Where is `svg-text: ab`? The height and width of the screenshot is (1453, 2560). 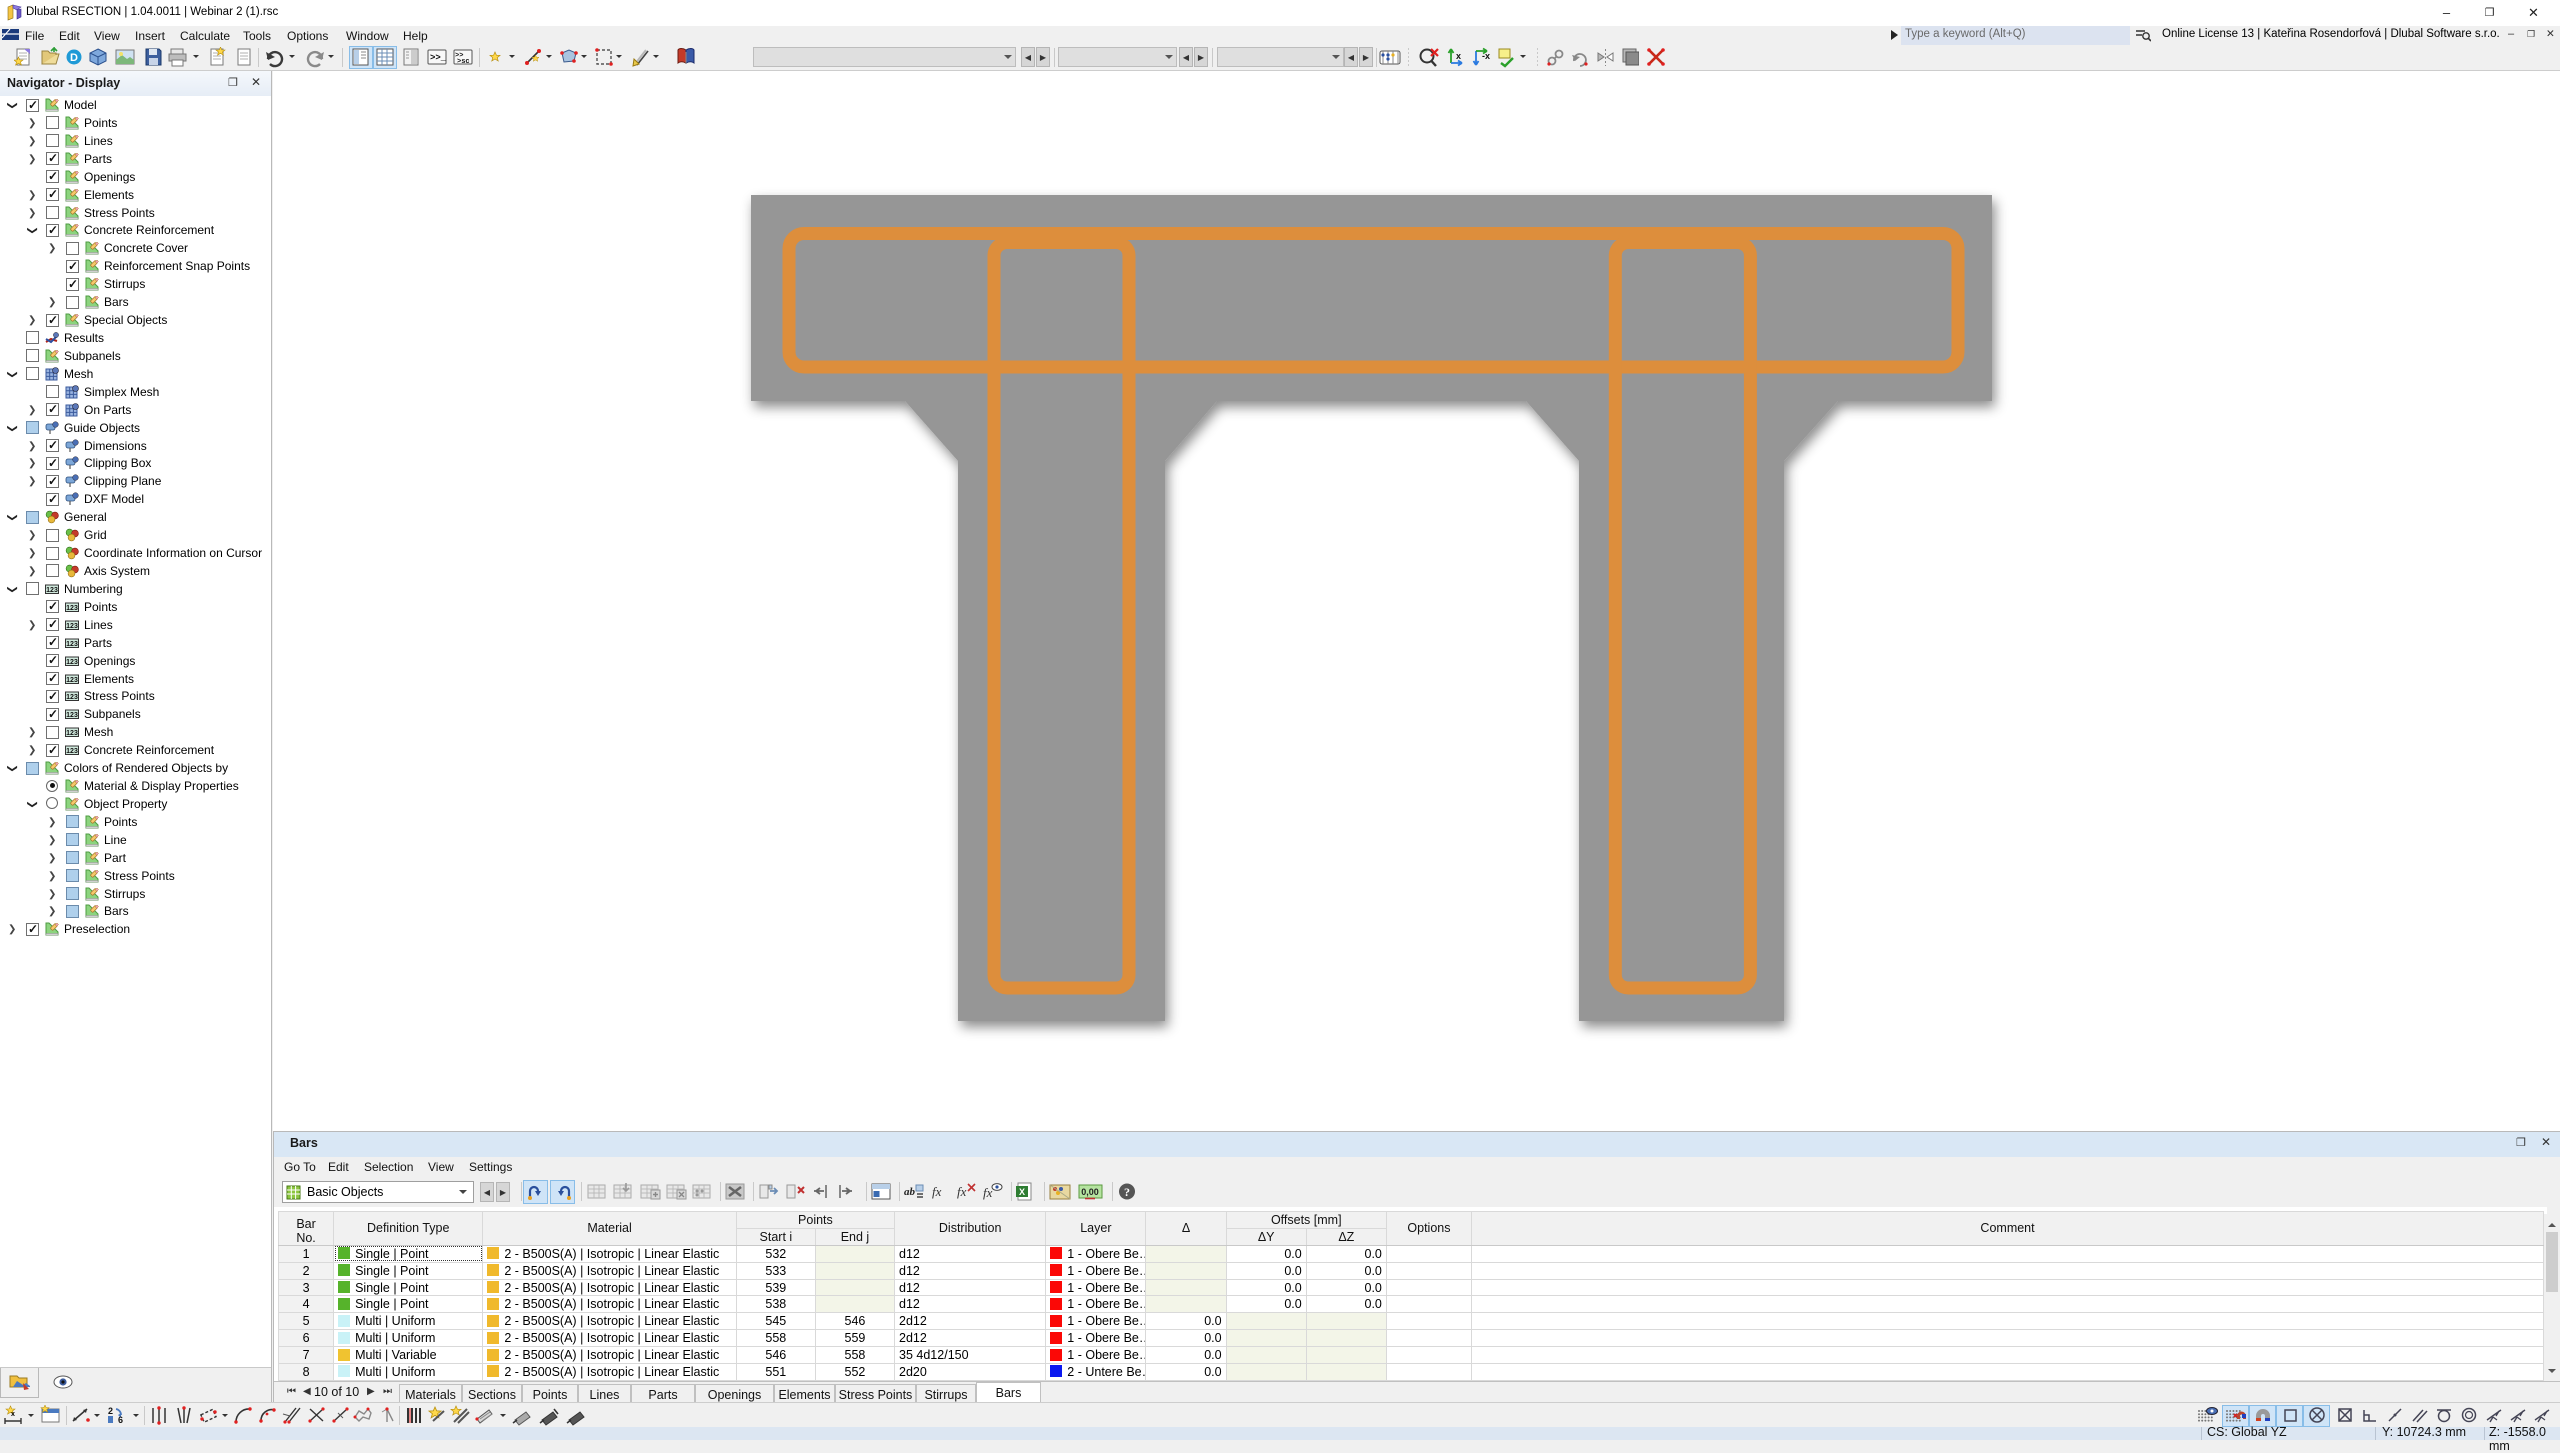
svg-text: ab is located at coordinates (910, 1192).